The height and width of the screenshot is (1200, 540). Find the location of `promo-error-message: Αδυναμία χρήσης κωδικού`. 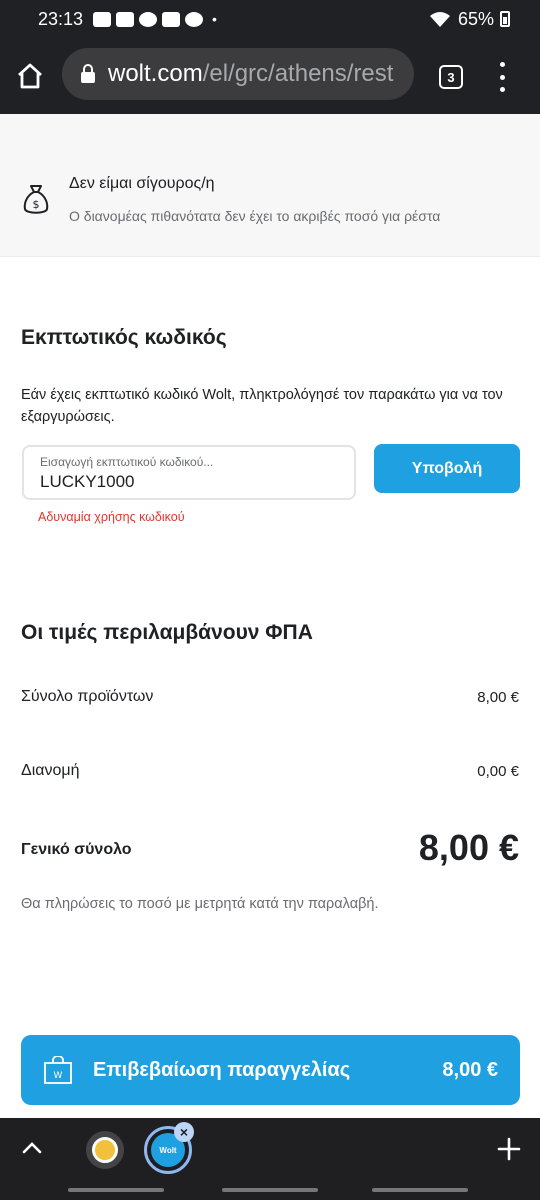

promo-error-message: Αδυναμία χρήσης κωδικού is located at coordinates (111, 517).